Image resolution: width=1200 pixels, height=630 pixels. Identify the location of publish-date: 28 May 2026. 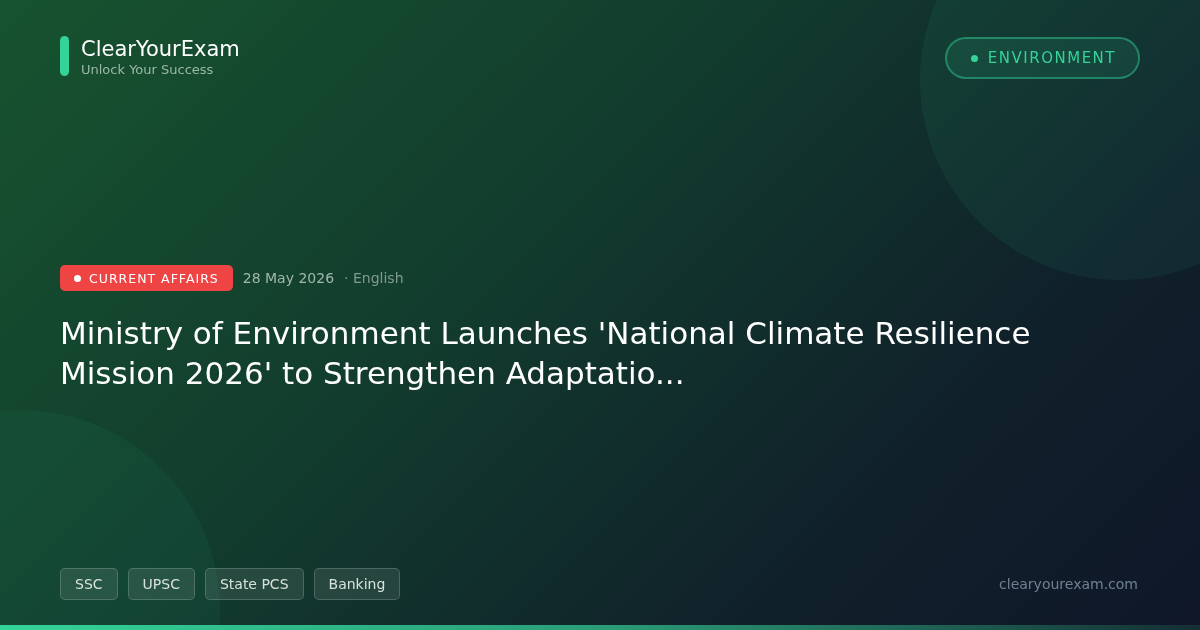
(288, 278).